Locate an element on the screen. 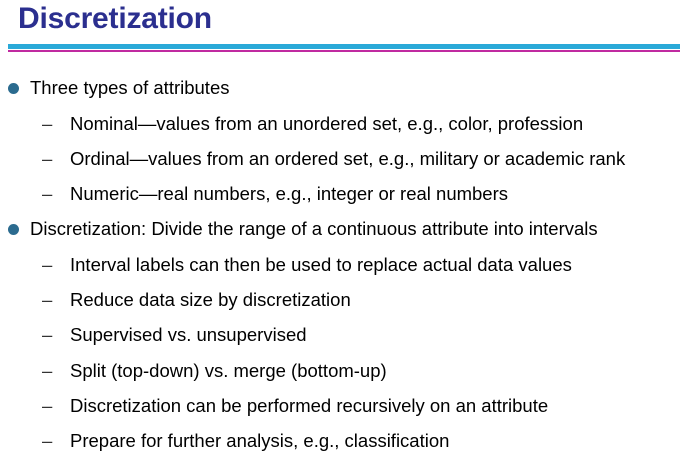 Image resolution: width=686 pixels, height=467 pixels. bullet-text: Three types of attributes is located at coordinates (130, 87).